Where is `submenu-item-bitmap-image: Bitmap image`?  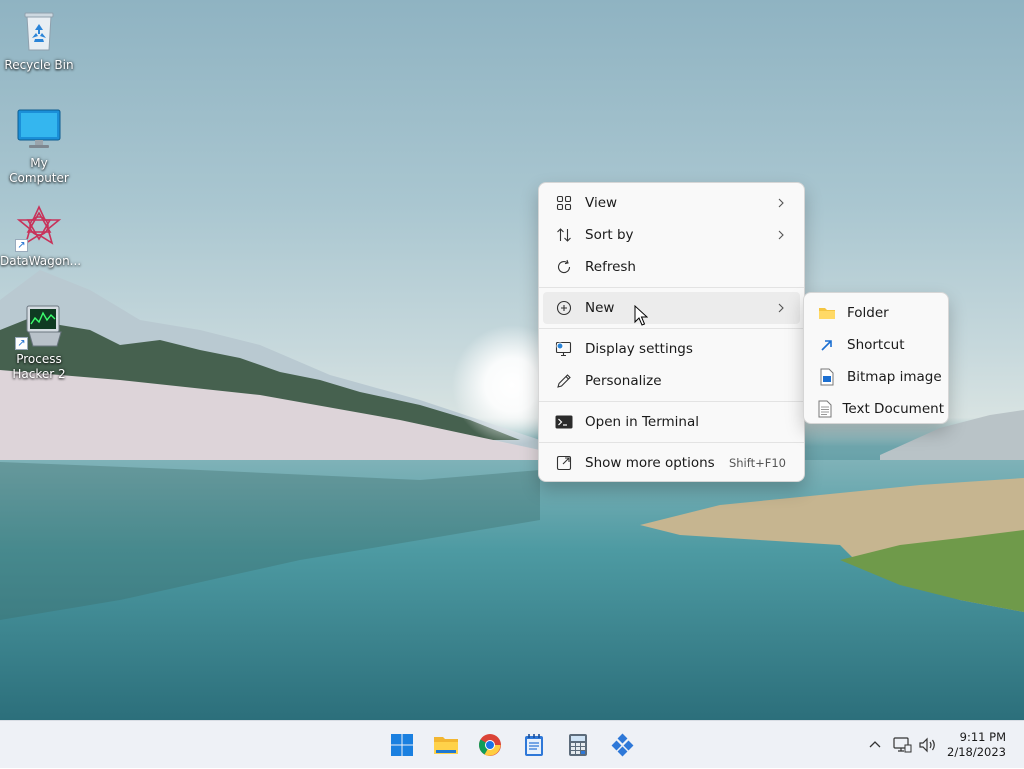 submenu-item-bitmap-image: Bitmap image is located at coordinates (876, 377).